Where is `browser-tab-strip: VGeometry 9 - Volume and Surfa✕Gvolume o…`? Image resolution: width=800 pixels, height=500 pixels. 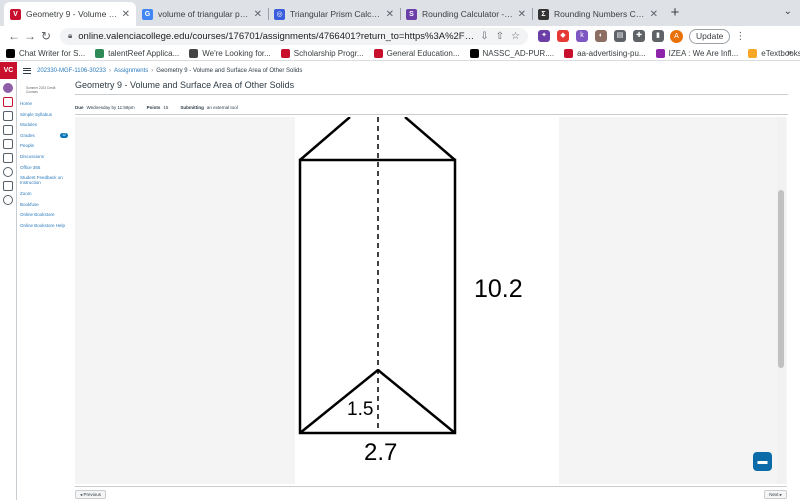
browser-tab-strip: VGeometry 9 - Volume and Surfa✕Gvolume o… is located at coordinates (400, 13).